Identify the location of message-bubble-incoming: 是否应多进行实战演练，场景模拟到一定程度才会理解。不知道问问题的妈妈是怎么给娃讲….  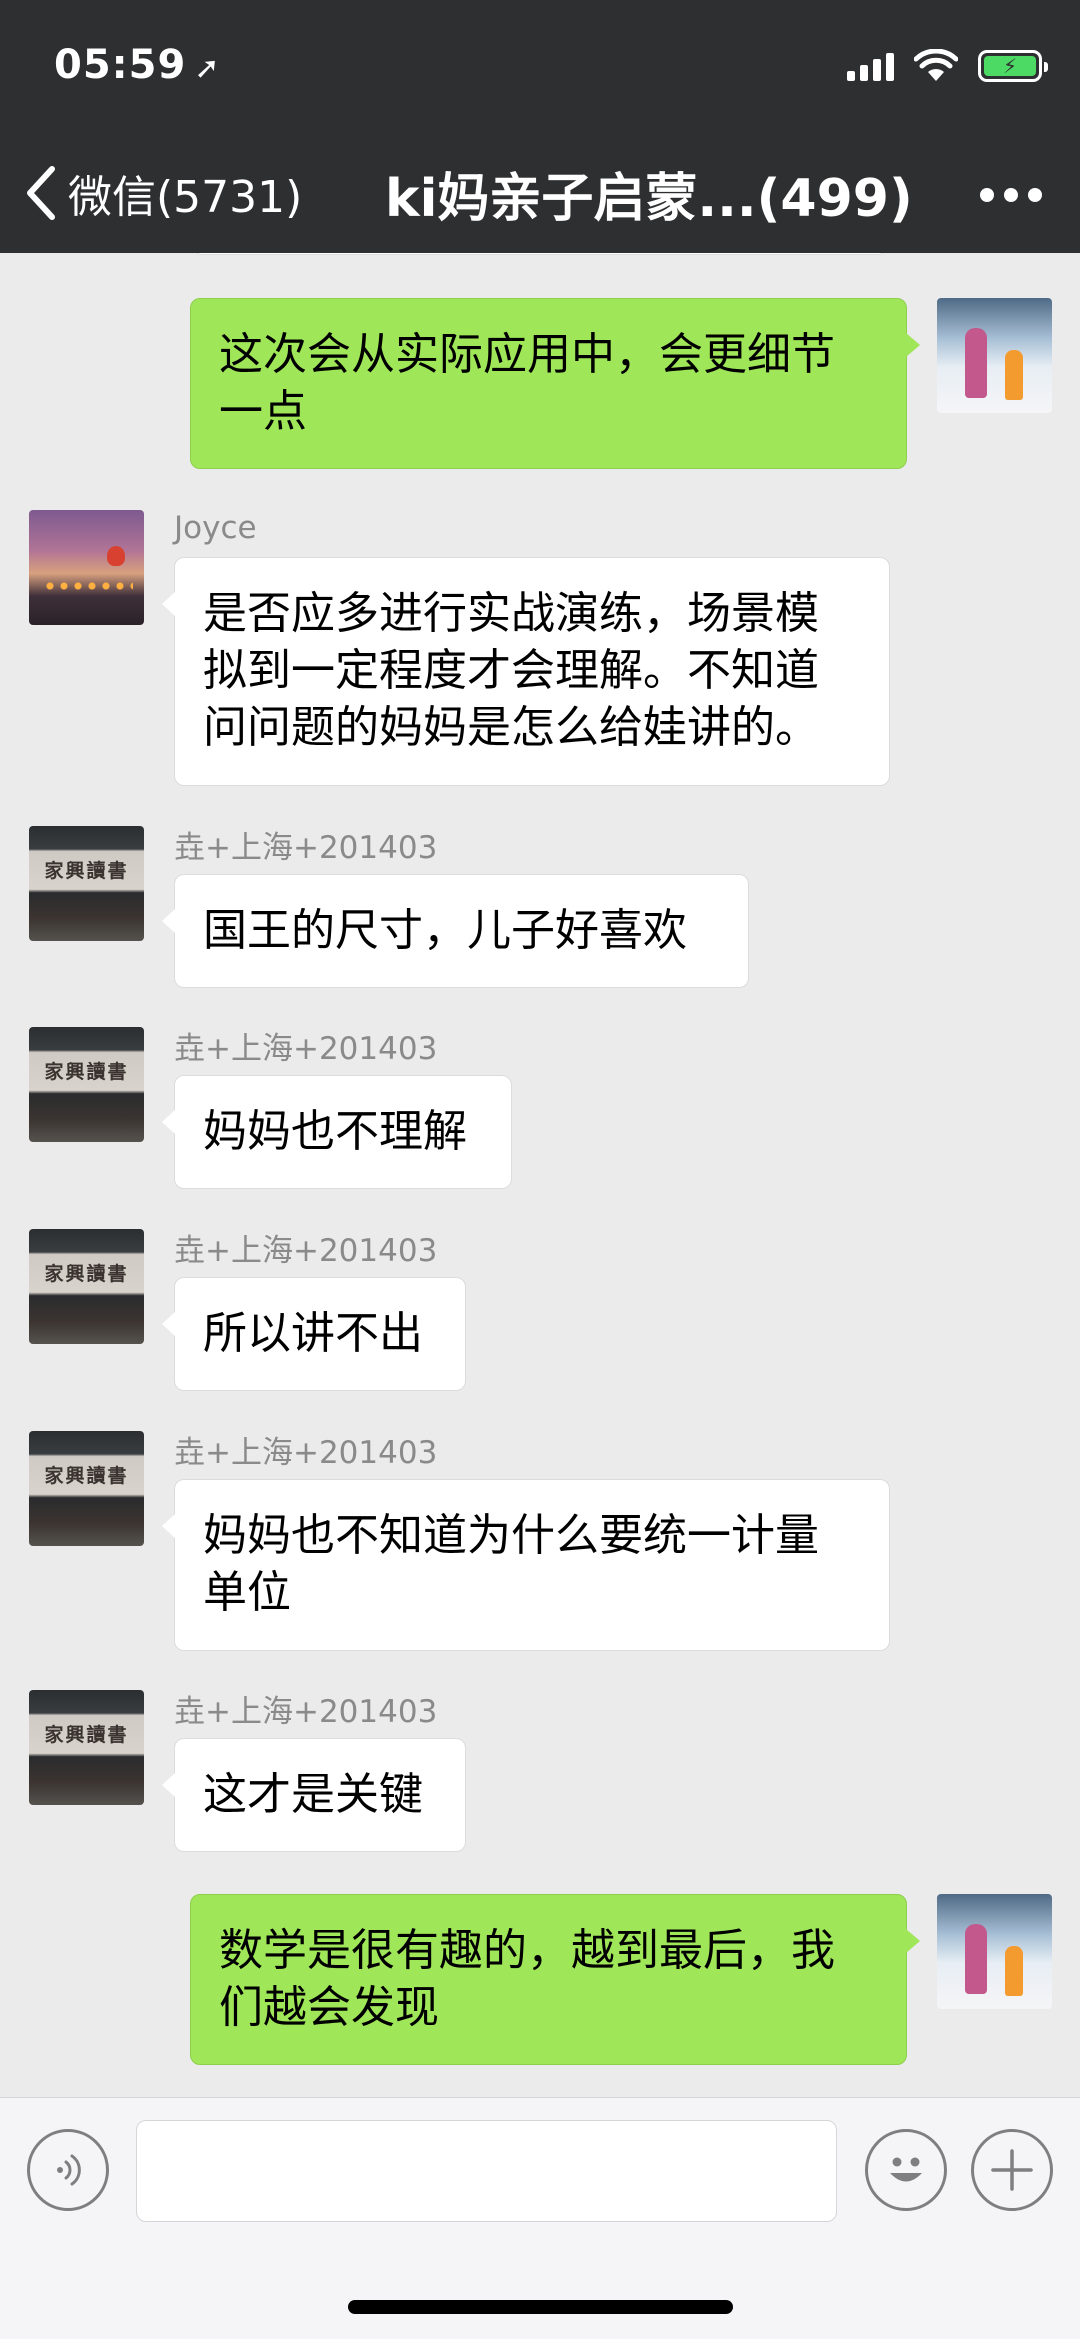
(526, 671).